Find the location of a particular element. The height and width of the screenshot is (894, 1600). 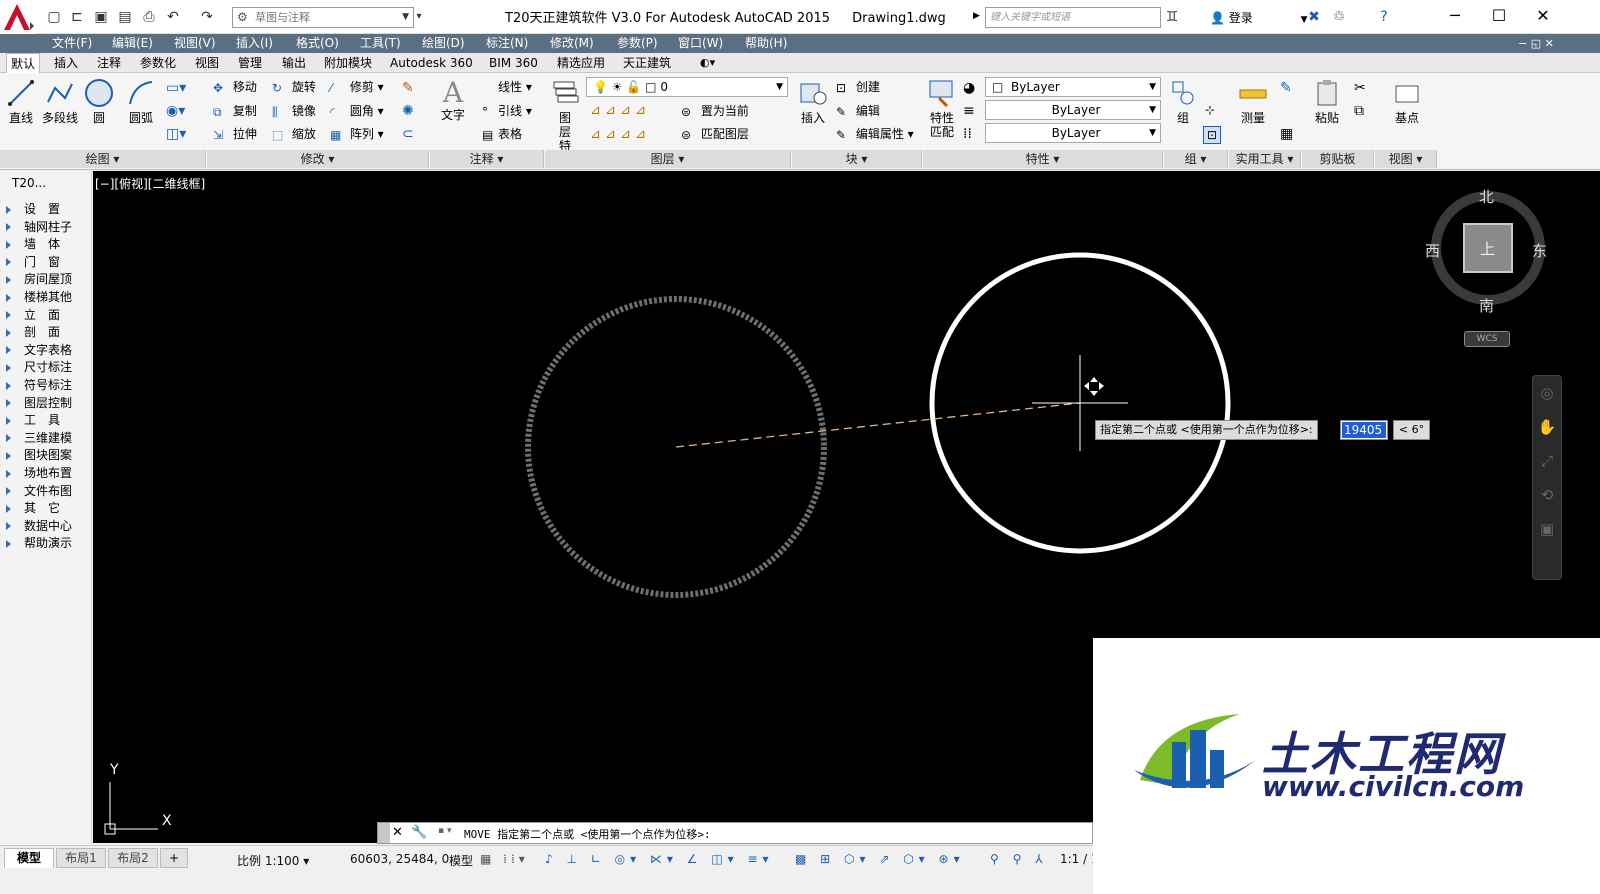

showmotion-icon: ▣ is located at coordinates (1547, 529).